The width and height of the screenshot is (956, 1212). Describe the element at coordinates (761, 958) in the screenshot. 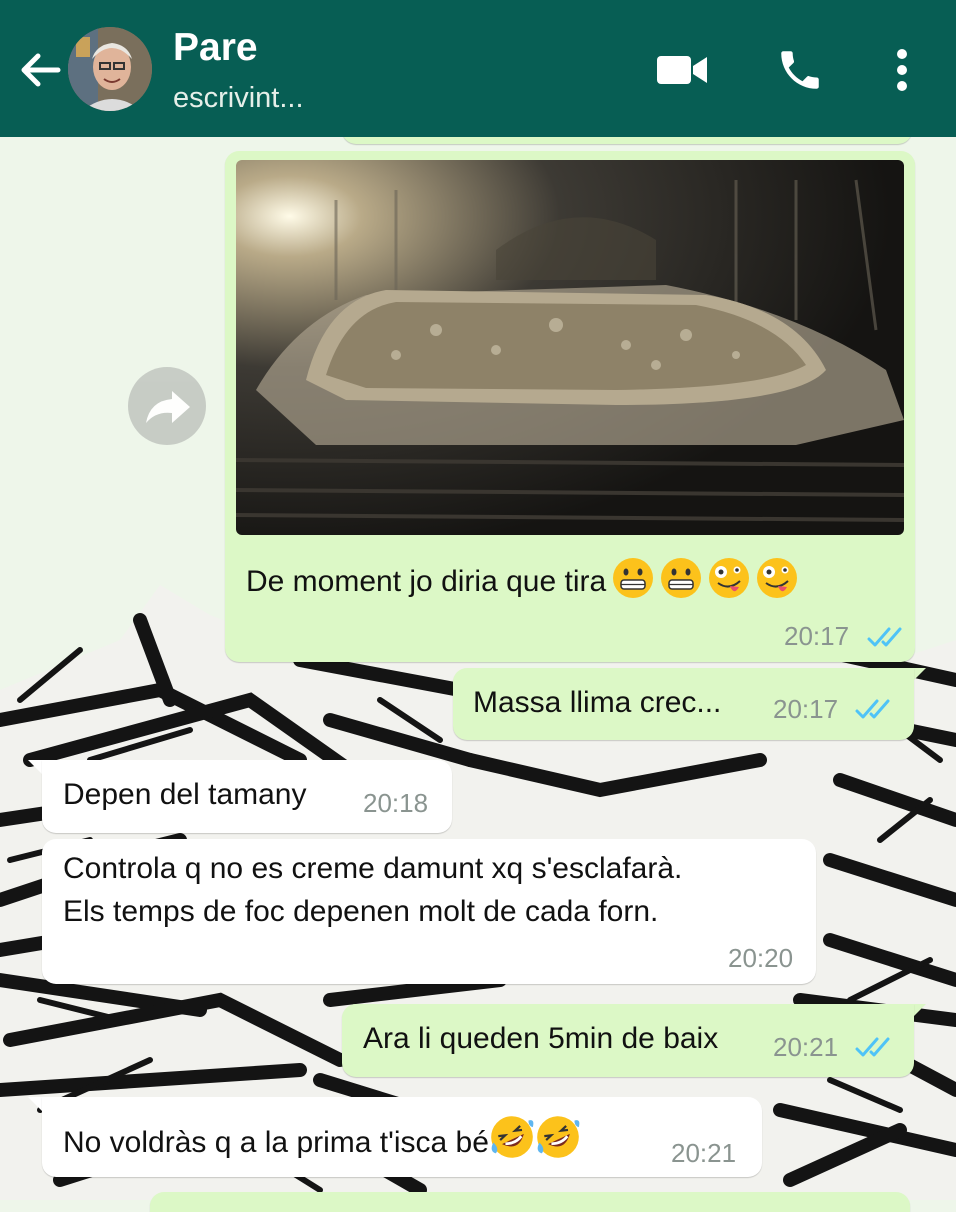

I see `message-time: 20:20` at that location.